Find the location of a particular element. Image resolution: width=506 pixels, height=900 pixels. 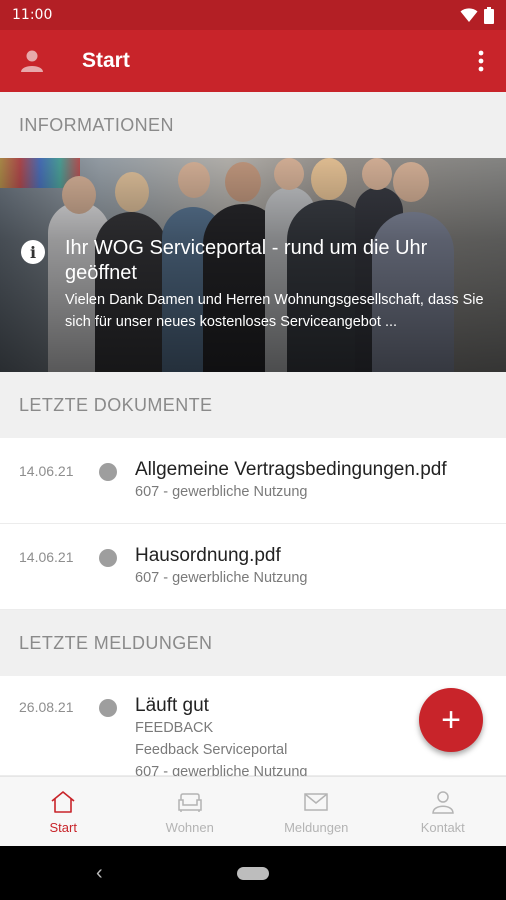

home-icon is located at coordinates (63, 801).